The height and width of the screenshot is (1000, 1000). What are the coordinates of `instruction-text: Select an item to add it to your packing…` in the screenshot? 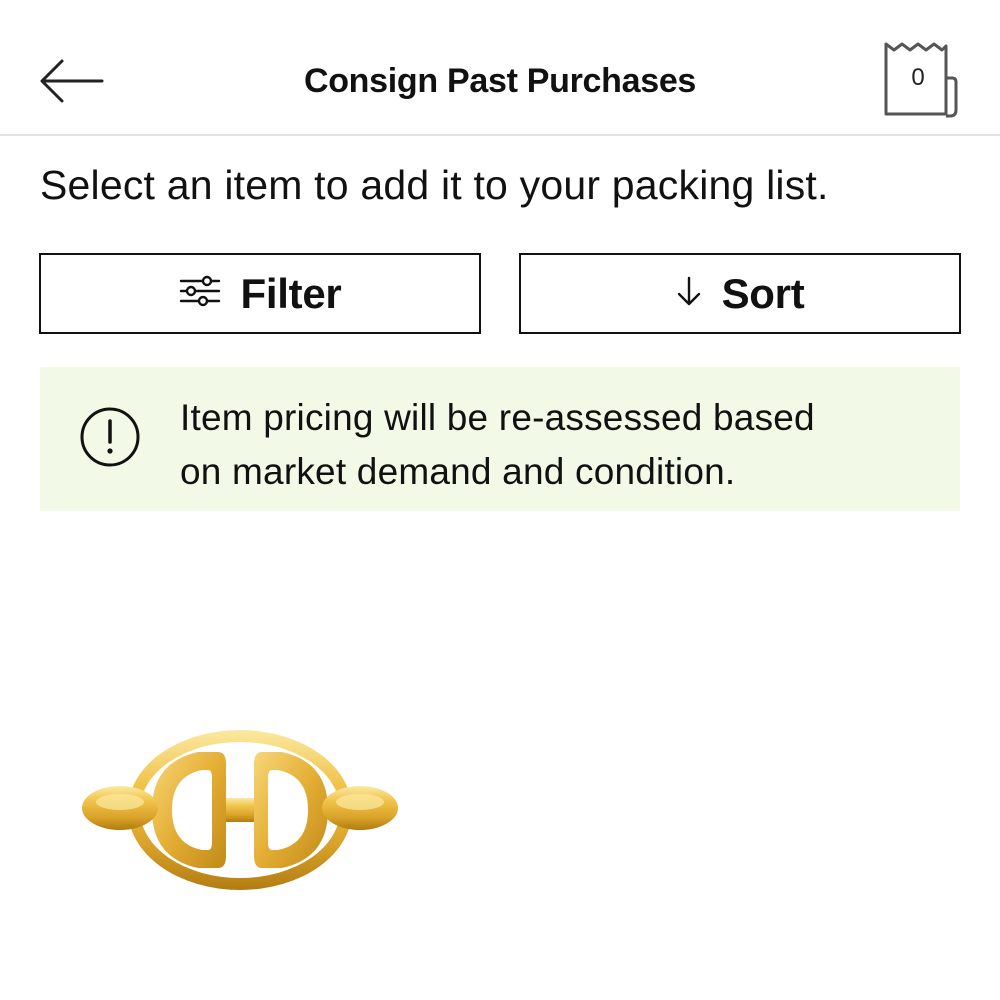 It's located at (434, 185).